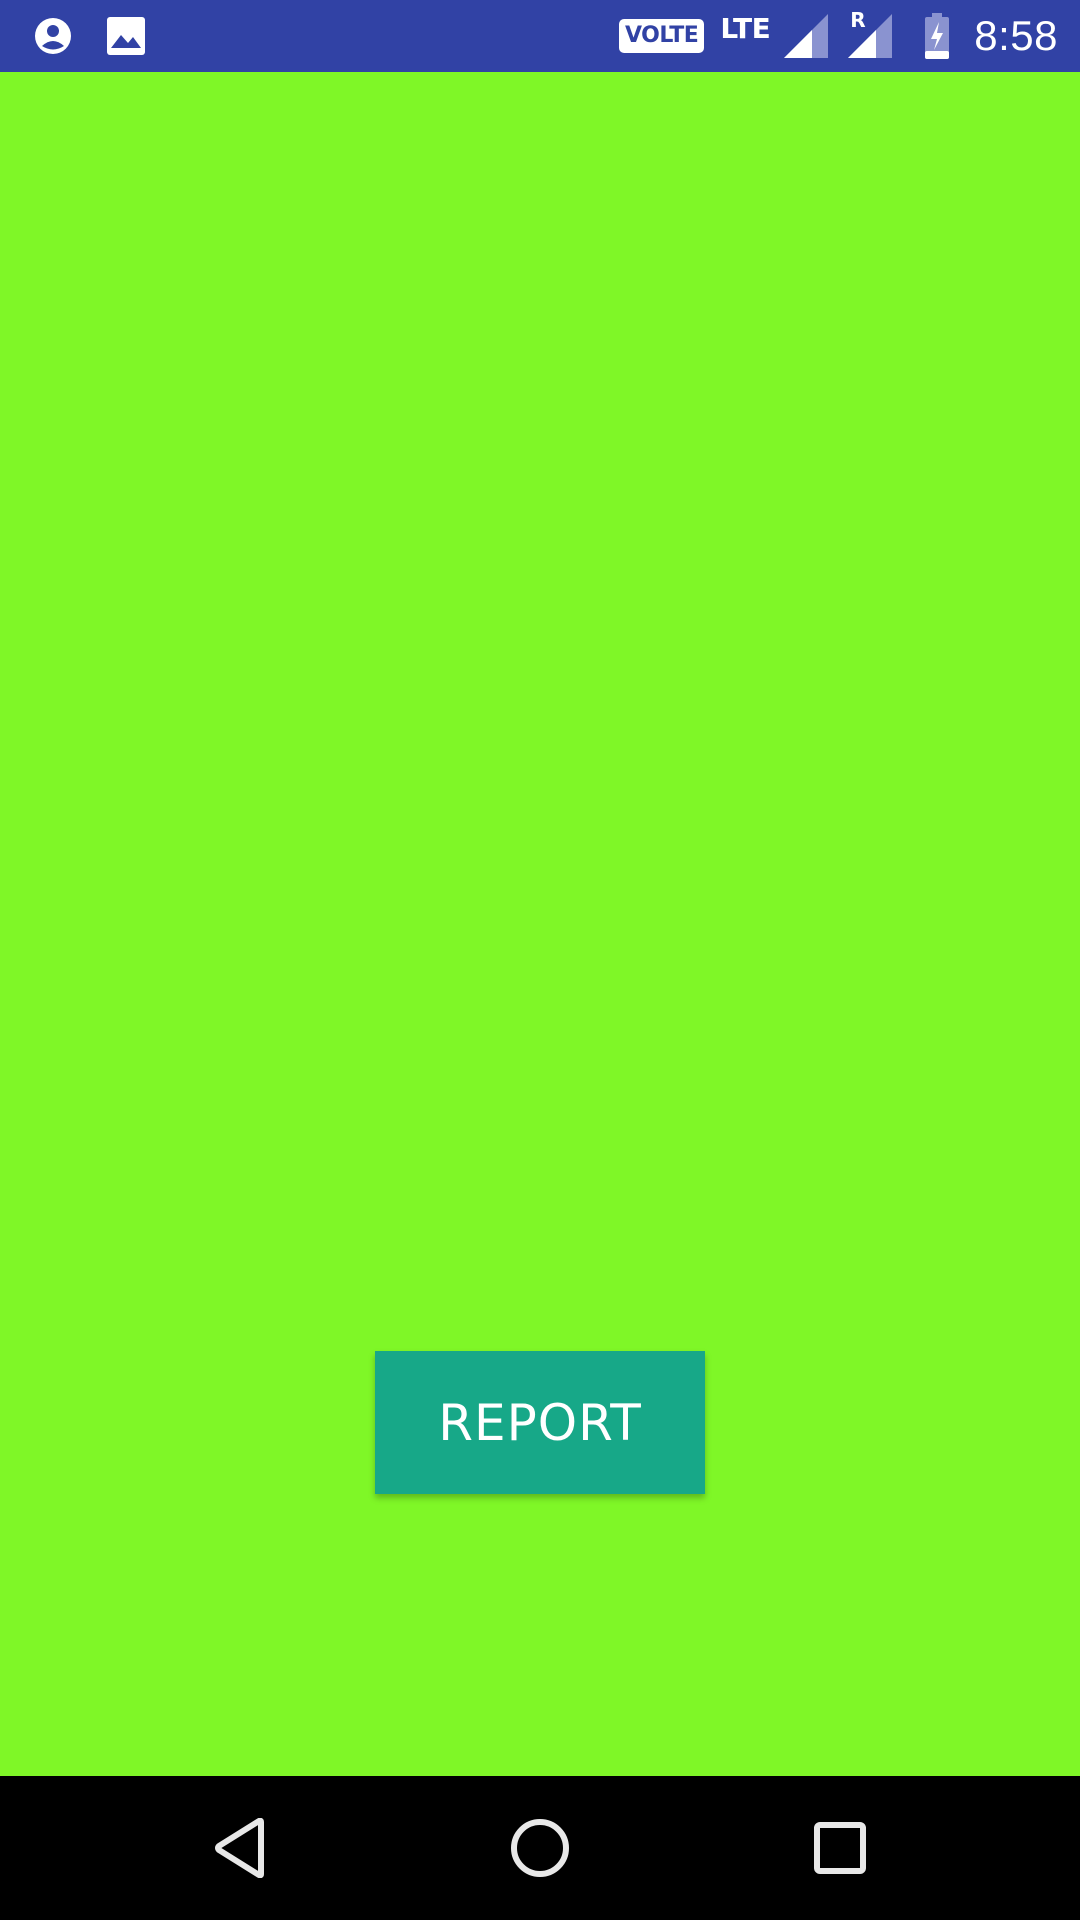  I want to click on status-bar-notifications, so click(89, 36).